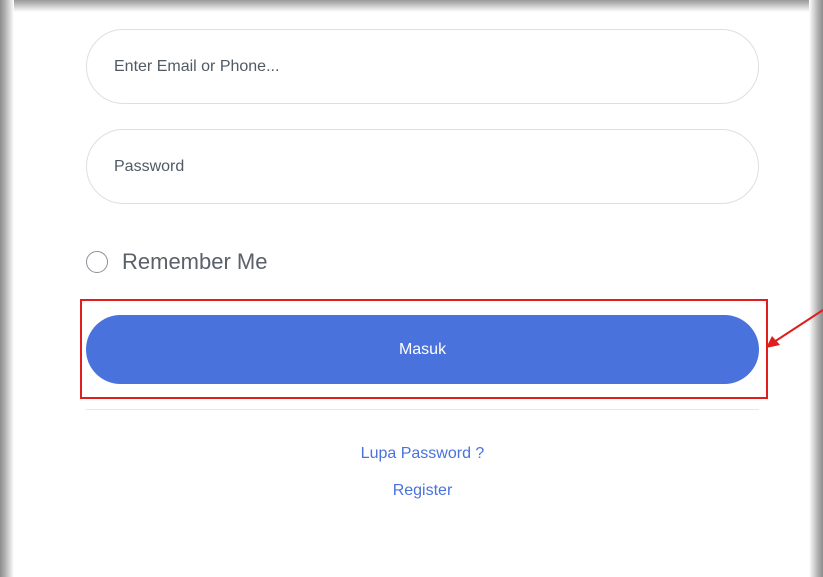 This screenshot has width=823, height=577. What do you see at coordinates (816, 288) in the screenshot?
I see `screenshot-right-shadow` at bounding box center [816, 288].